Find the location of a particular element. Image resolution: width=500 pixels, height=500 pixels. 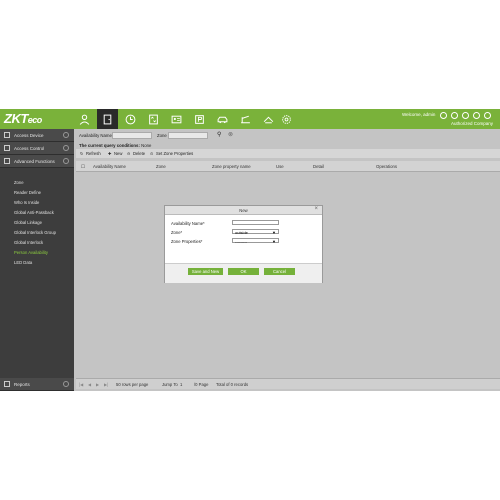

ok-button: OK is located at coordinates (243, 271).